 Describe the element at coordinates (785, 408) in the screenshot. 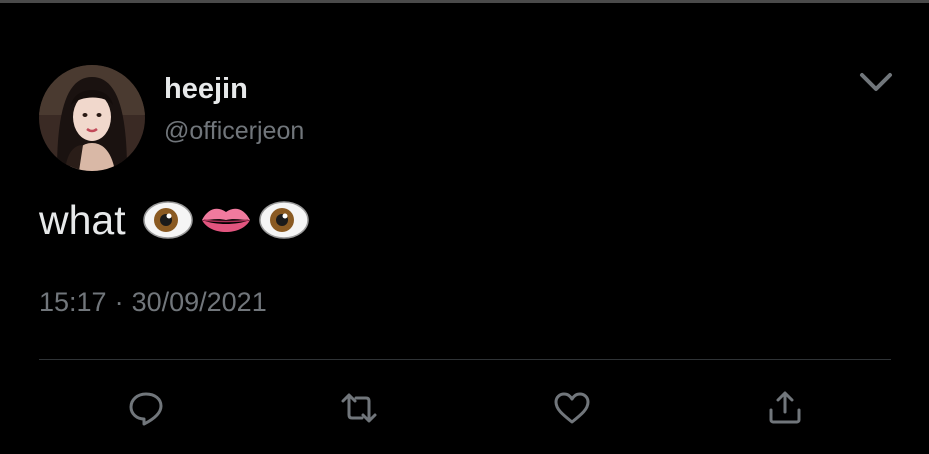

I see `share-icon` at that location.